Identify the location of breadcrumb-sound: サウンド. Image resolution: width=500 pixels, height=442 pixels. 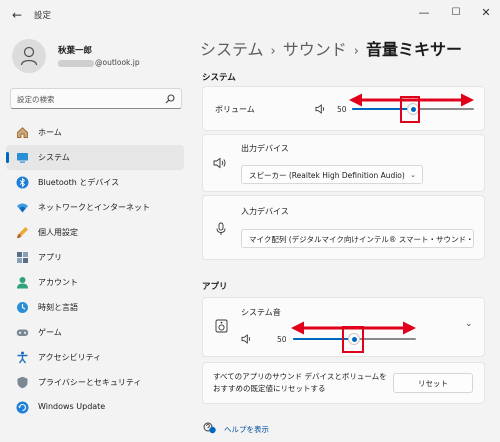
(315, 49).